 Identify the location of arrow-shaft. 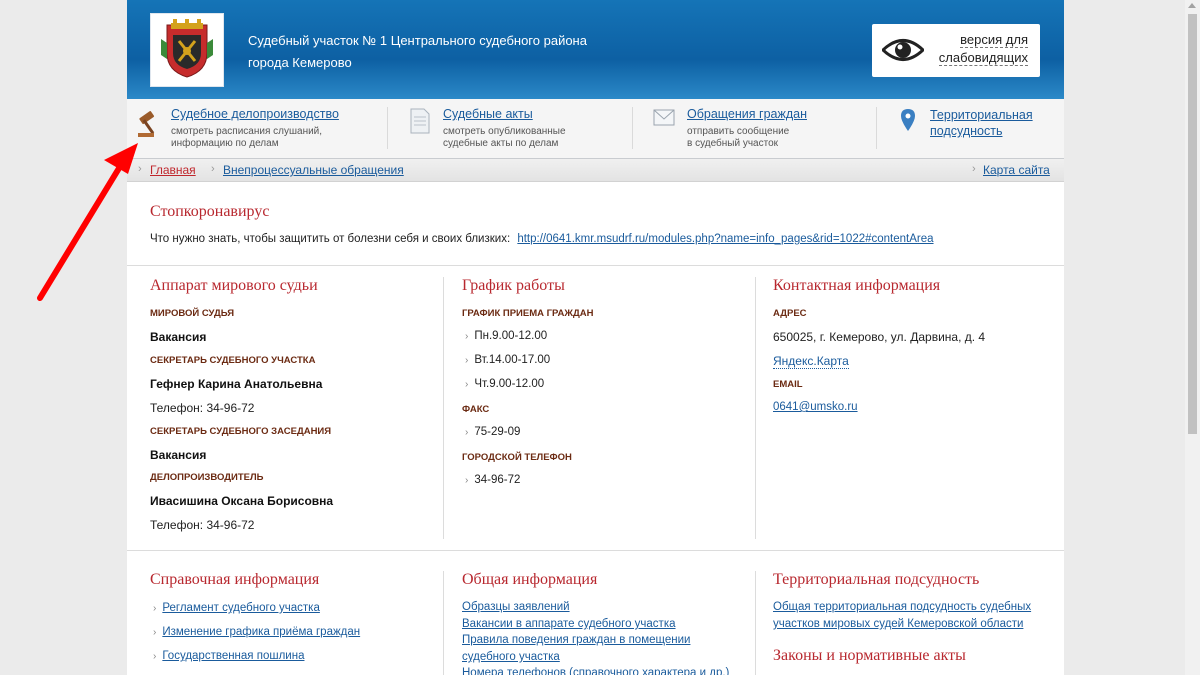
(82, 229).